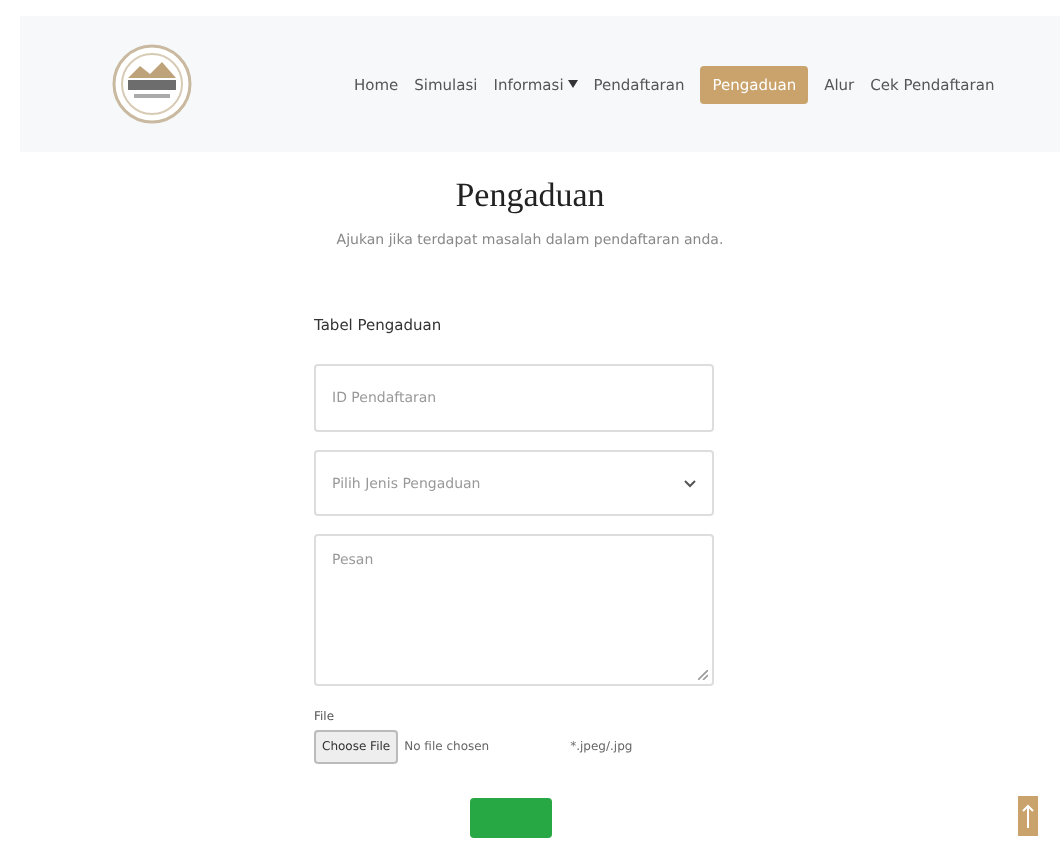 This screenshot has height=858, width=1060. I want to click on page-title: Pengaduan, so click(530, 196).